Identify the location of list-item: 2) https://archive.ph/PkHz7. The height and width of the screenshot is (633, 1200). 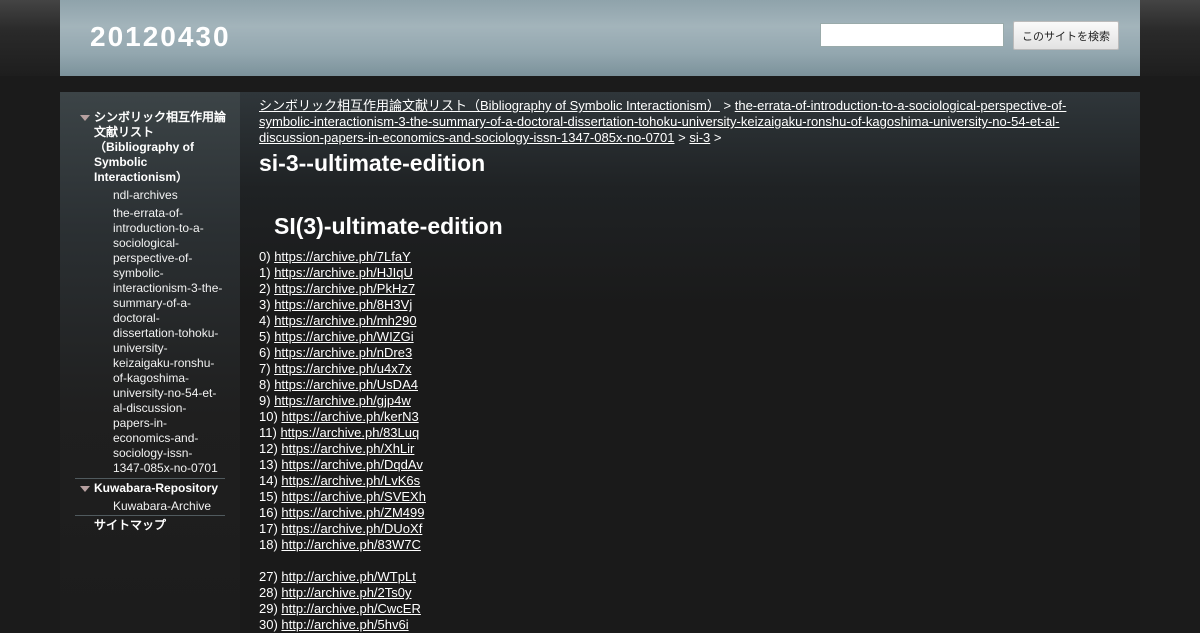
(559, 289).